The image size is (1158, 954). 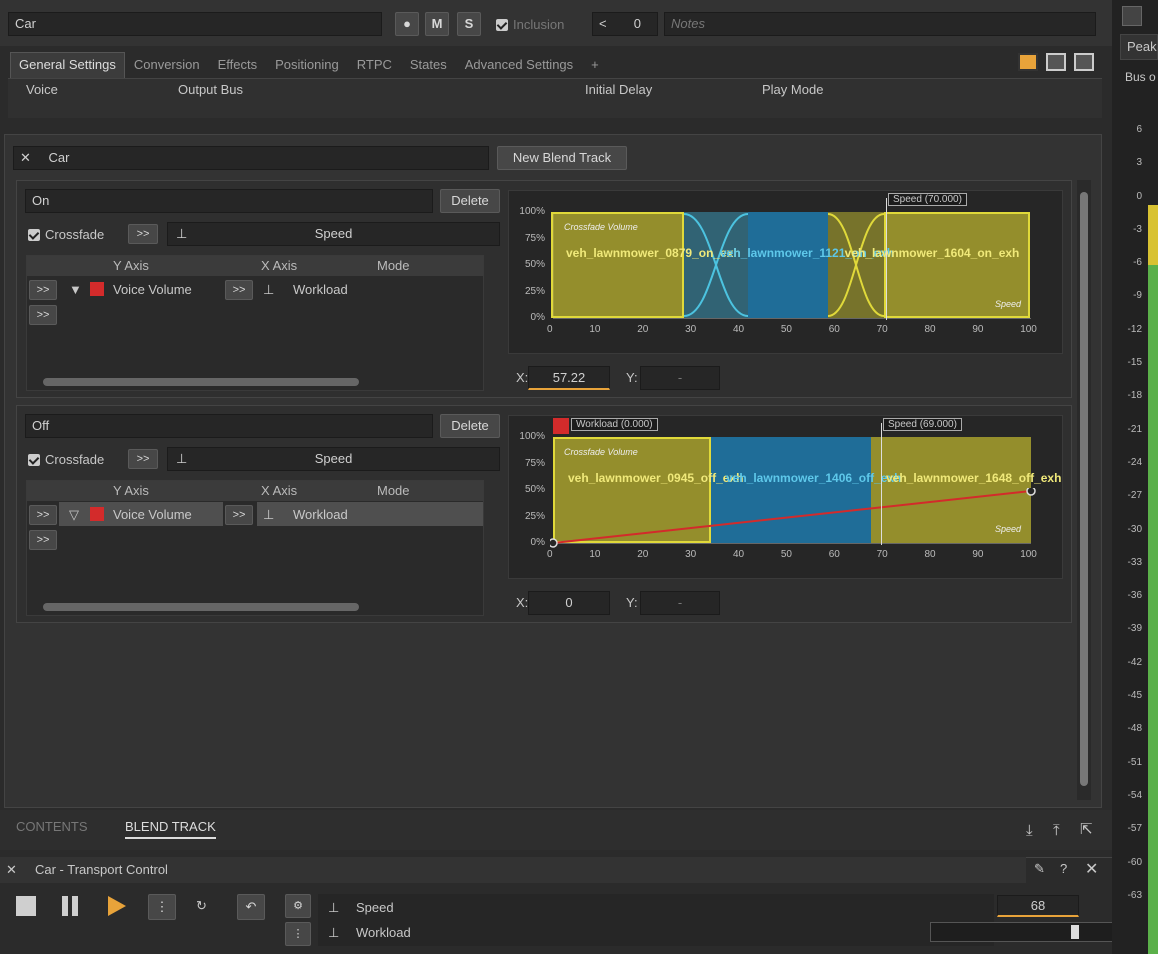 What do you see at coordinates (251, 907) in the screenshot?
I see `reset-icon: ↶` at bounding box center [251, 907].